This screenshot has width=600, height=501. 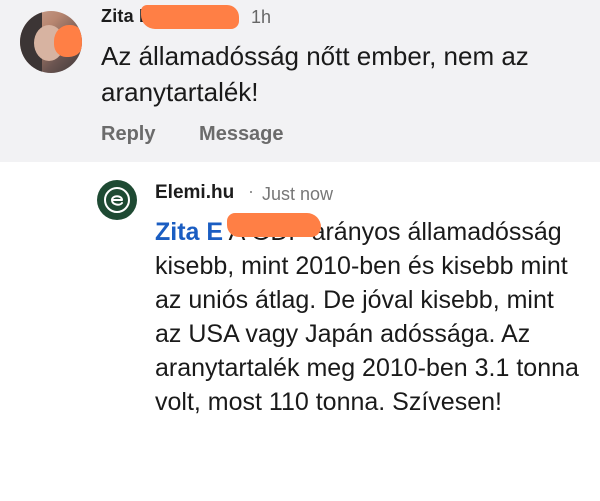 I want to click on page-avatar, so click(x=117, y=200).